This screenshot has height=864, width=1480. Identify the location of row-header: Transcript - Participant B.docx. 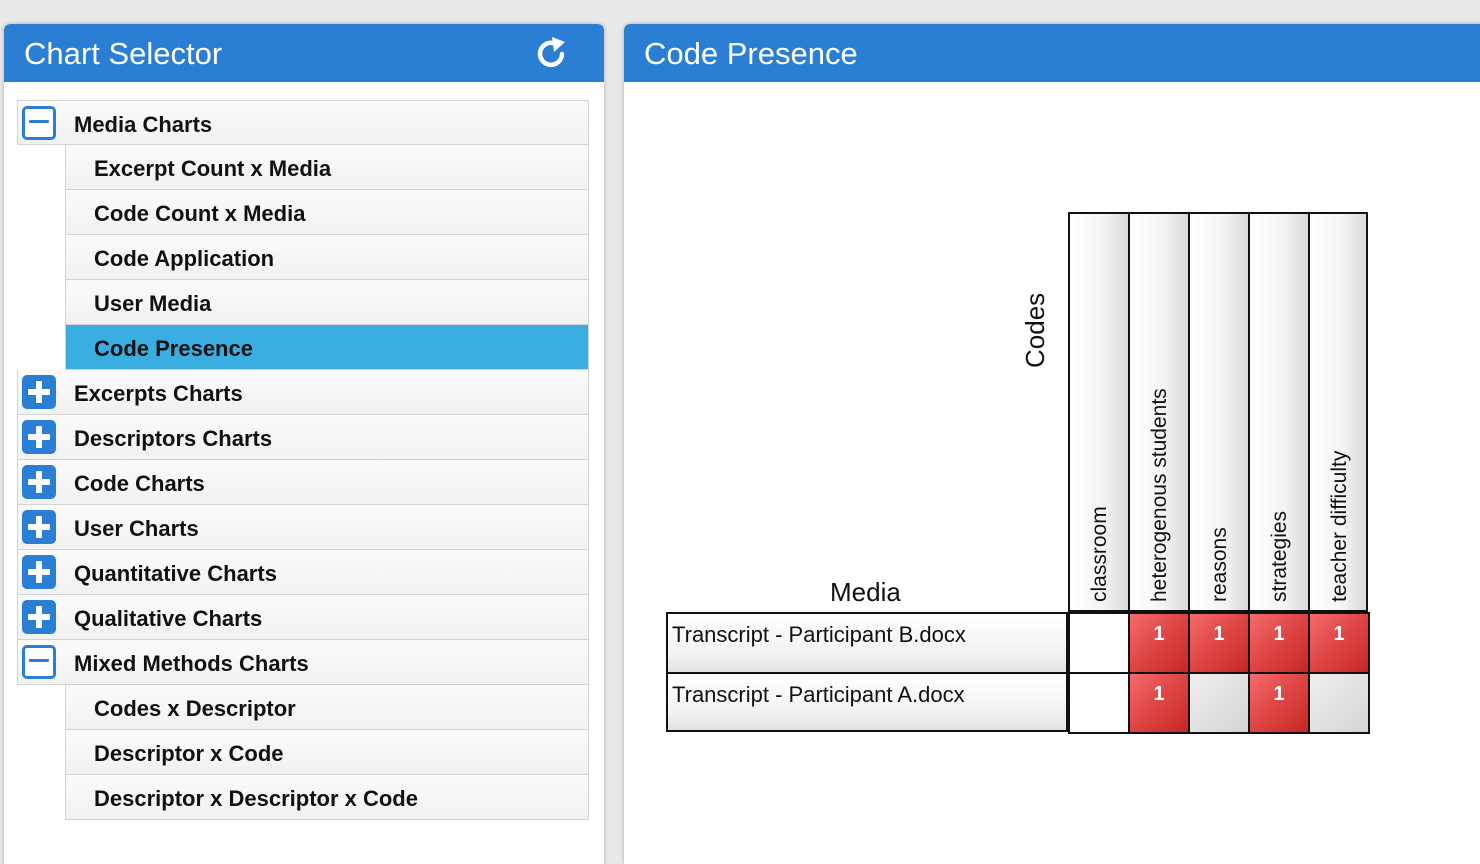
(867, 642).